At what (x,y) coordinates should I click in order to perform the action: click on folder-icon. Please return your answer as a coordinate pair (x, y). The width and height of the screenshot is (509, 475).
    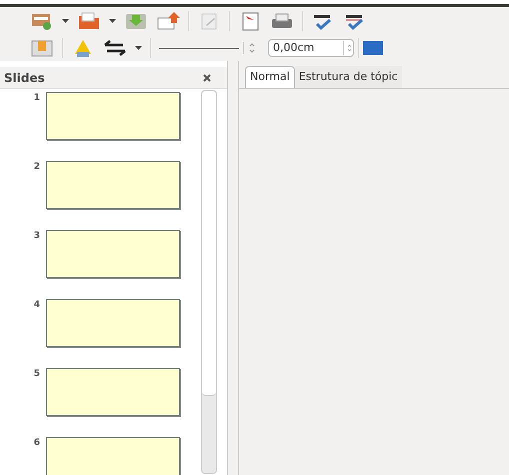
    Looking at the image, I should click on (89, 21).